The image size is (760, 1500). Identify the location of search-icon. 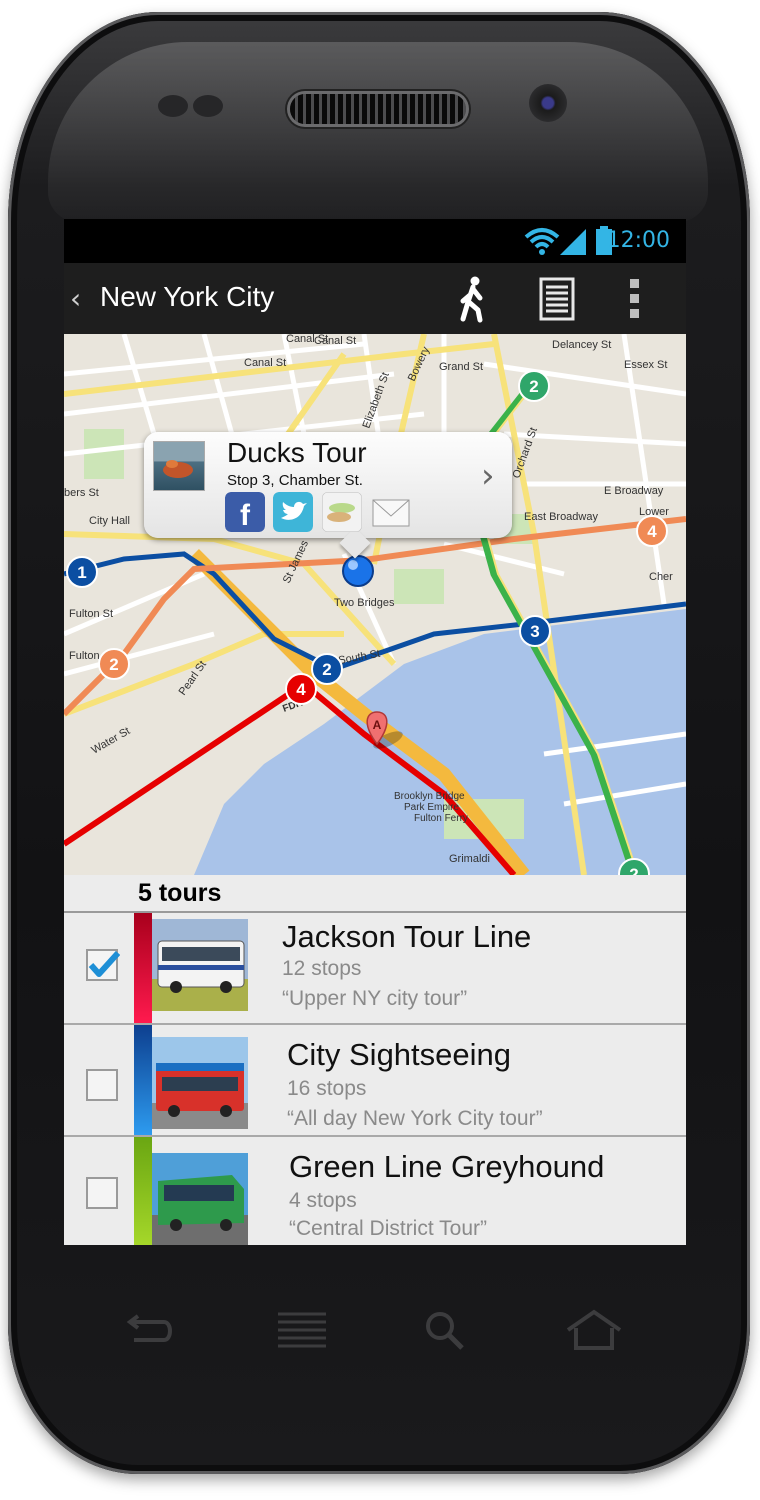
(448, 1332).